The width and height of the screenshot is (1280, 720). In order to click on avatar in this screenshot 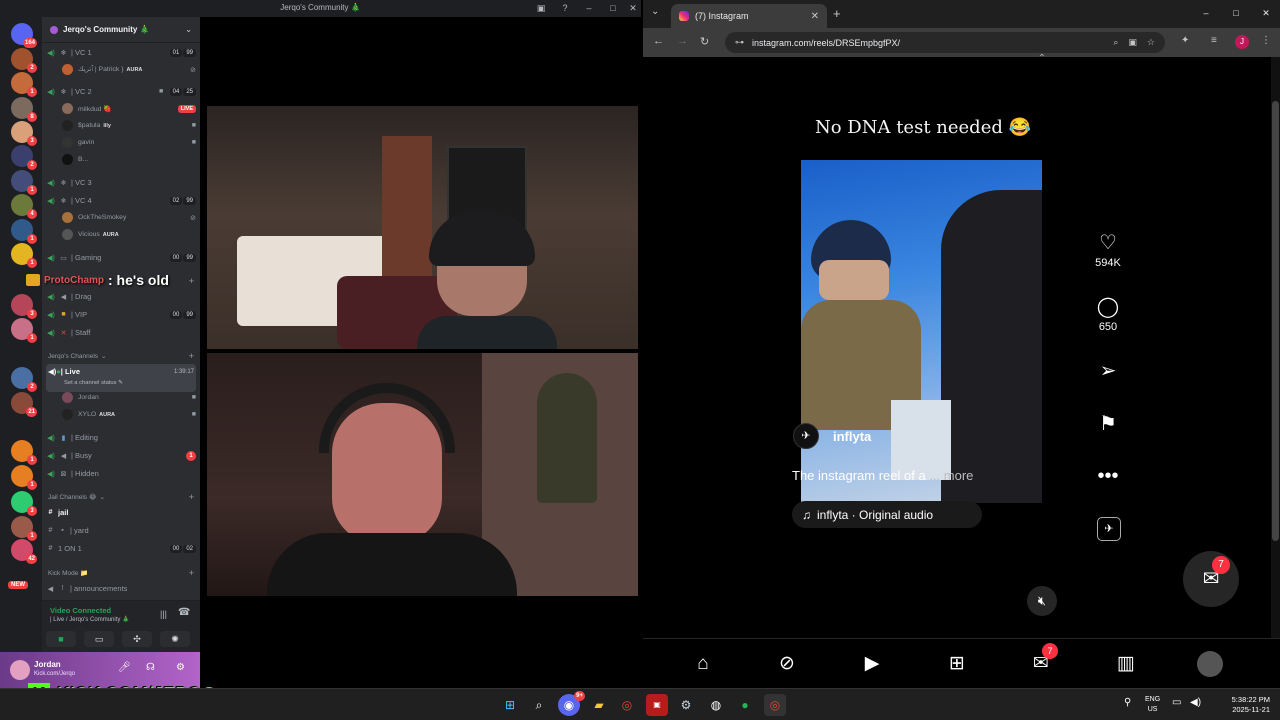, I will do `click(20, 670)`.